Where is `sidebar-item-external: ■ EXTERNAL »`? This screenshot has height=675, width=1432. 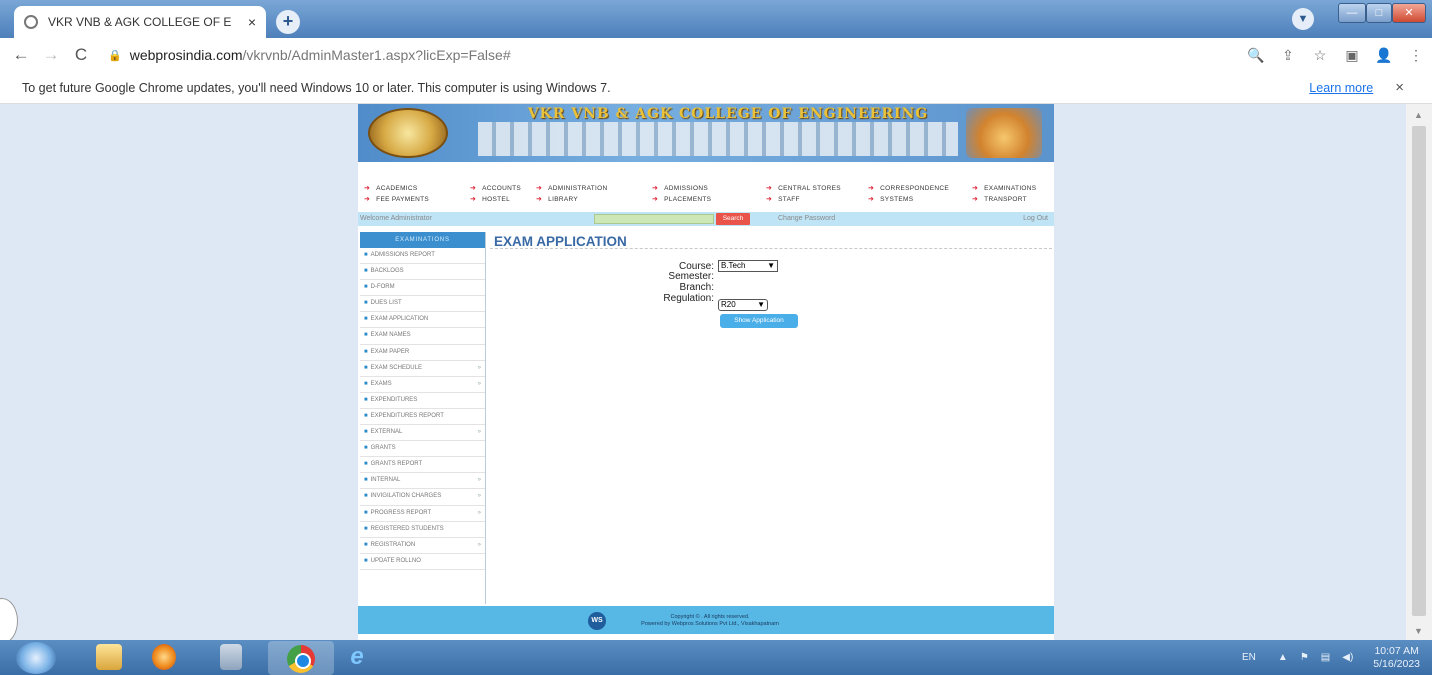
sidebar-item-external: ■ EXTERNAL » is located at coordinates (422, 433).